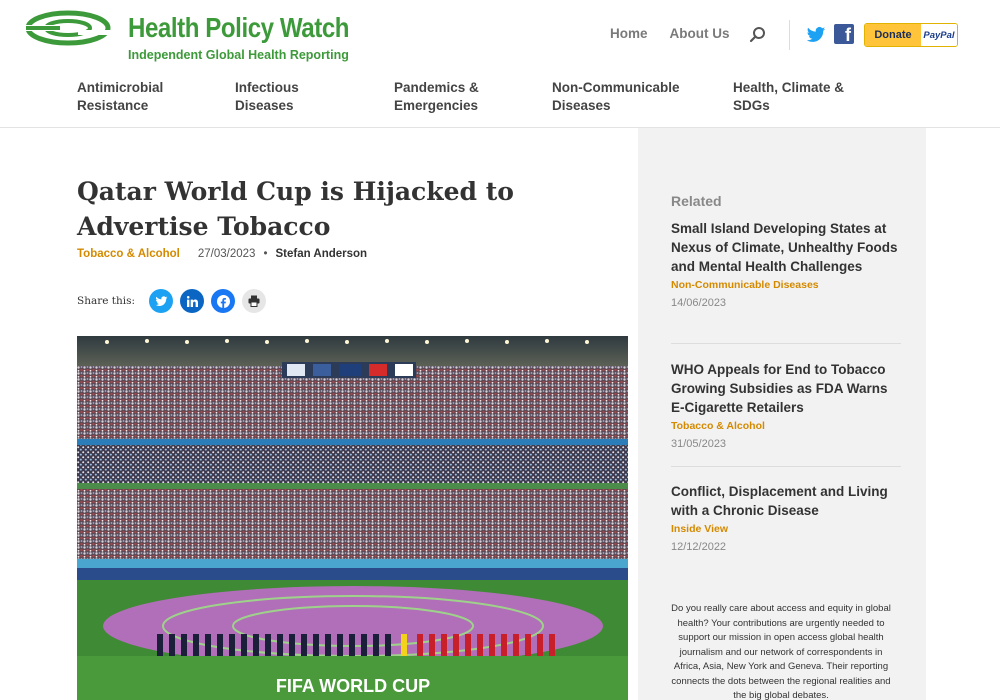 This screenshot has width=1000, height=700. I want to click on nav-home: Home, so click(629, 33).